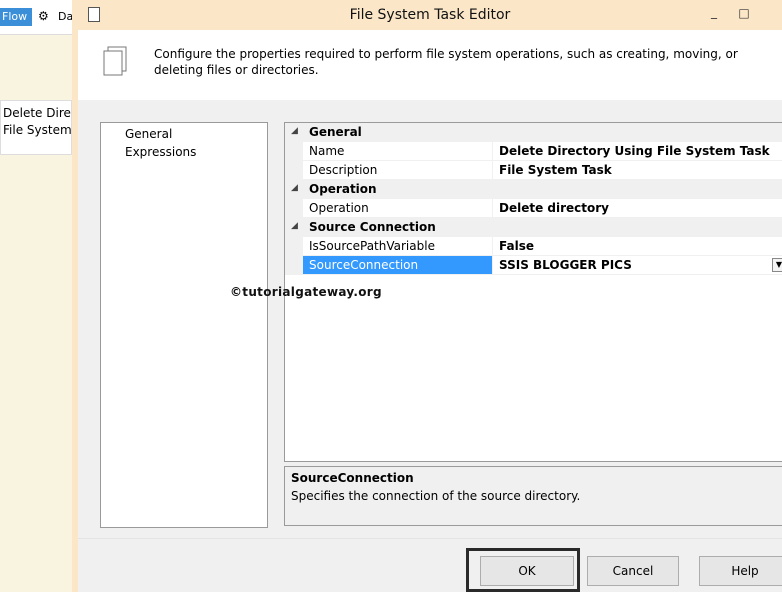  What do you see at coordinates (740, 571) in the screenshot?
I see `help-button: Help` at bounding box center [740, 571].